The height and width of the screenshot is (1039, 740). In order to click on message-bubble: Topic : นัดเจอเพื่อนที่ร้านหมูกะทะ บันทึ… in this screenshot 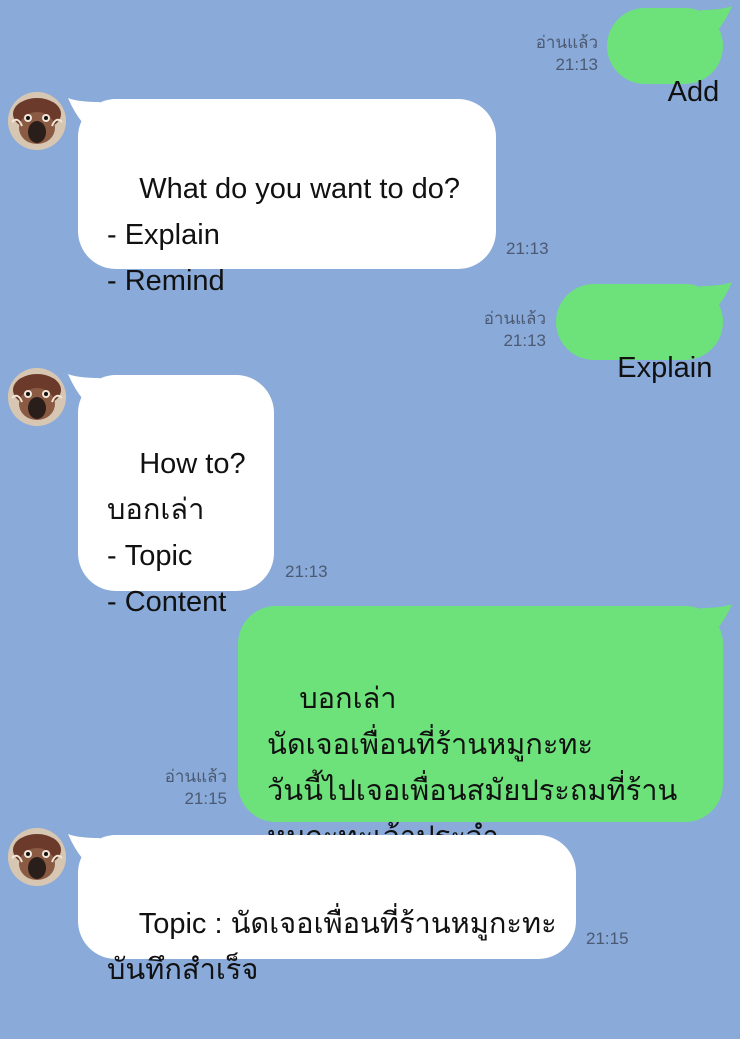, I will do `click(327, 910)`.